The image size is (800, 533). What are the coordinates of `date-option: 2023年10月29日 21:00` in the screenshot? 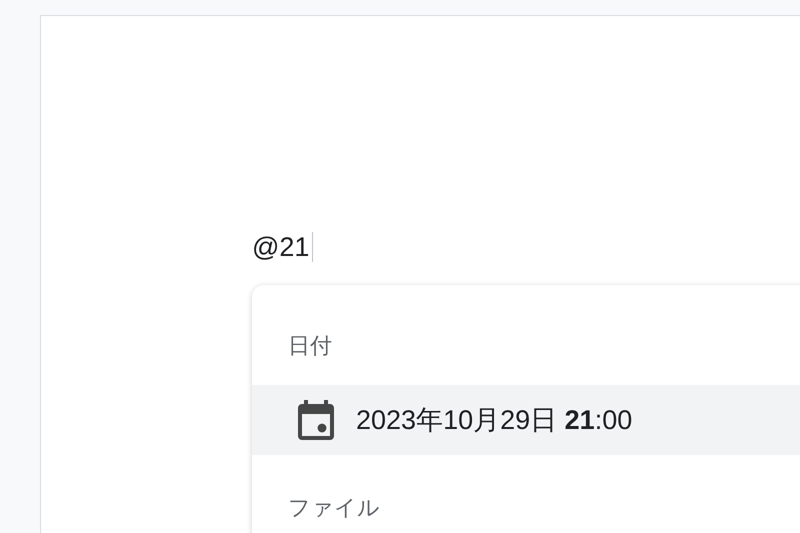 It's located at (526, 420).